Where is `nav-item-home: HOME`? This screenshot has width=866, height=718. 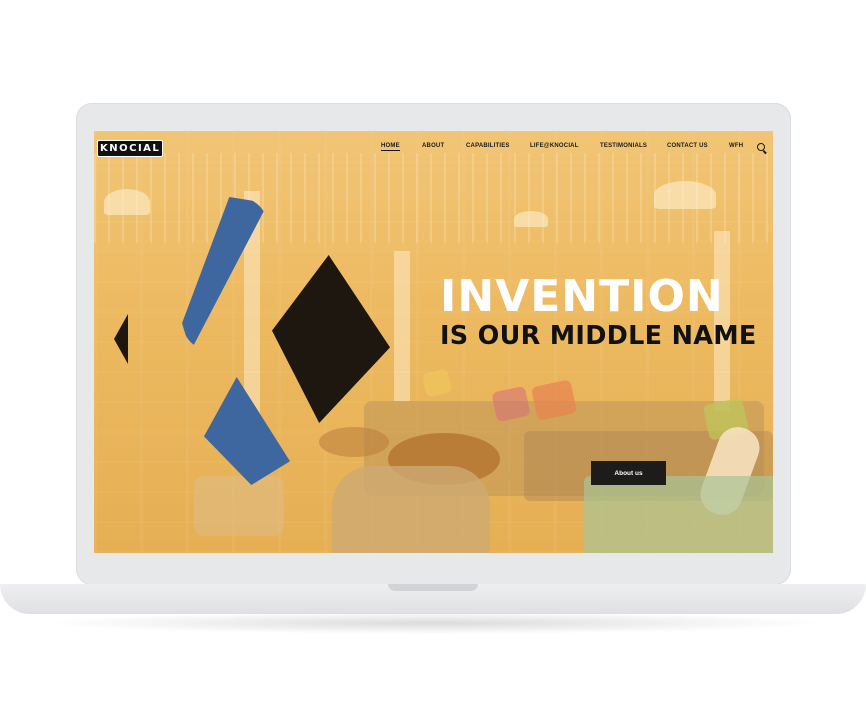
nav-item-home: HOME is located at coordinates (390, 147).